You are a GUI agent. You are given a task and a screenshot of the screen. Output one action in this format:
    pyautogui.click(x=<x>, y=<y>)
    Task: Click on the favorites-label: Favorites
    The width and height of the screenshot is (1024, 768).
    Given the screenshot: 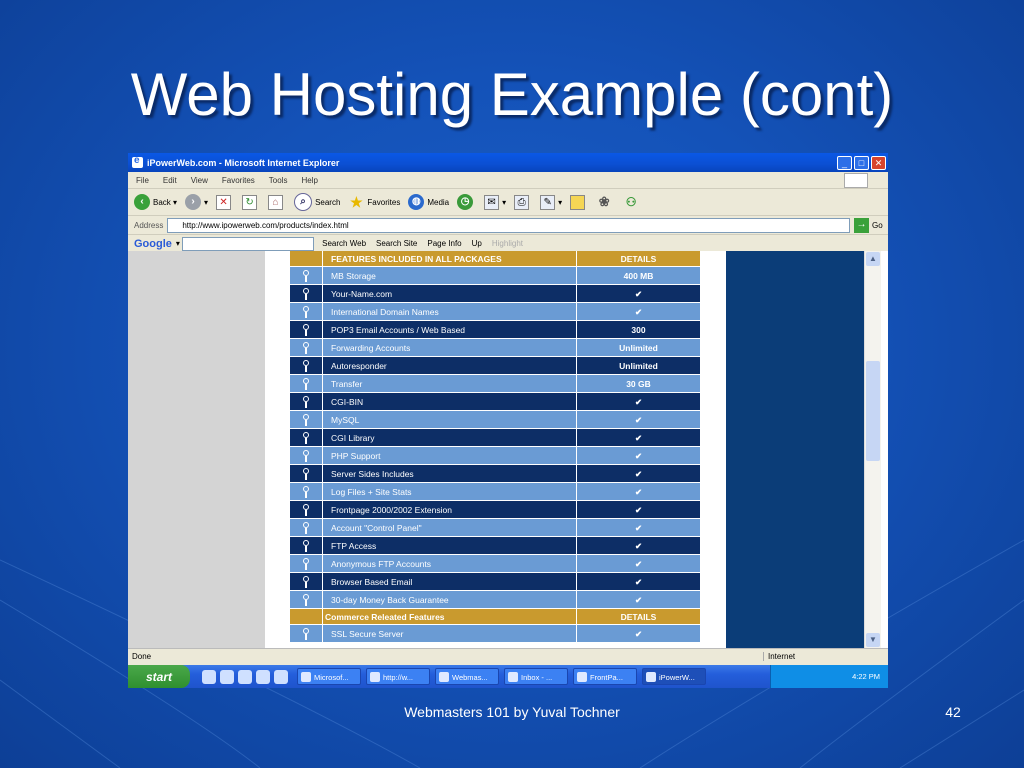 What is the action you would take?
    pyautogui.click(x=384, y=202)
    